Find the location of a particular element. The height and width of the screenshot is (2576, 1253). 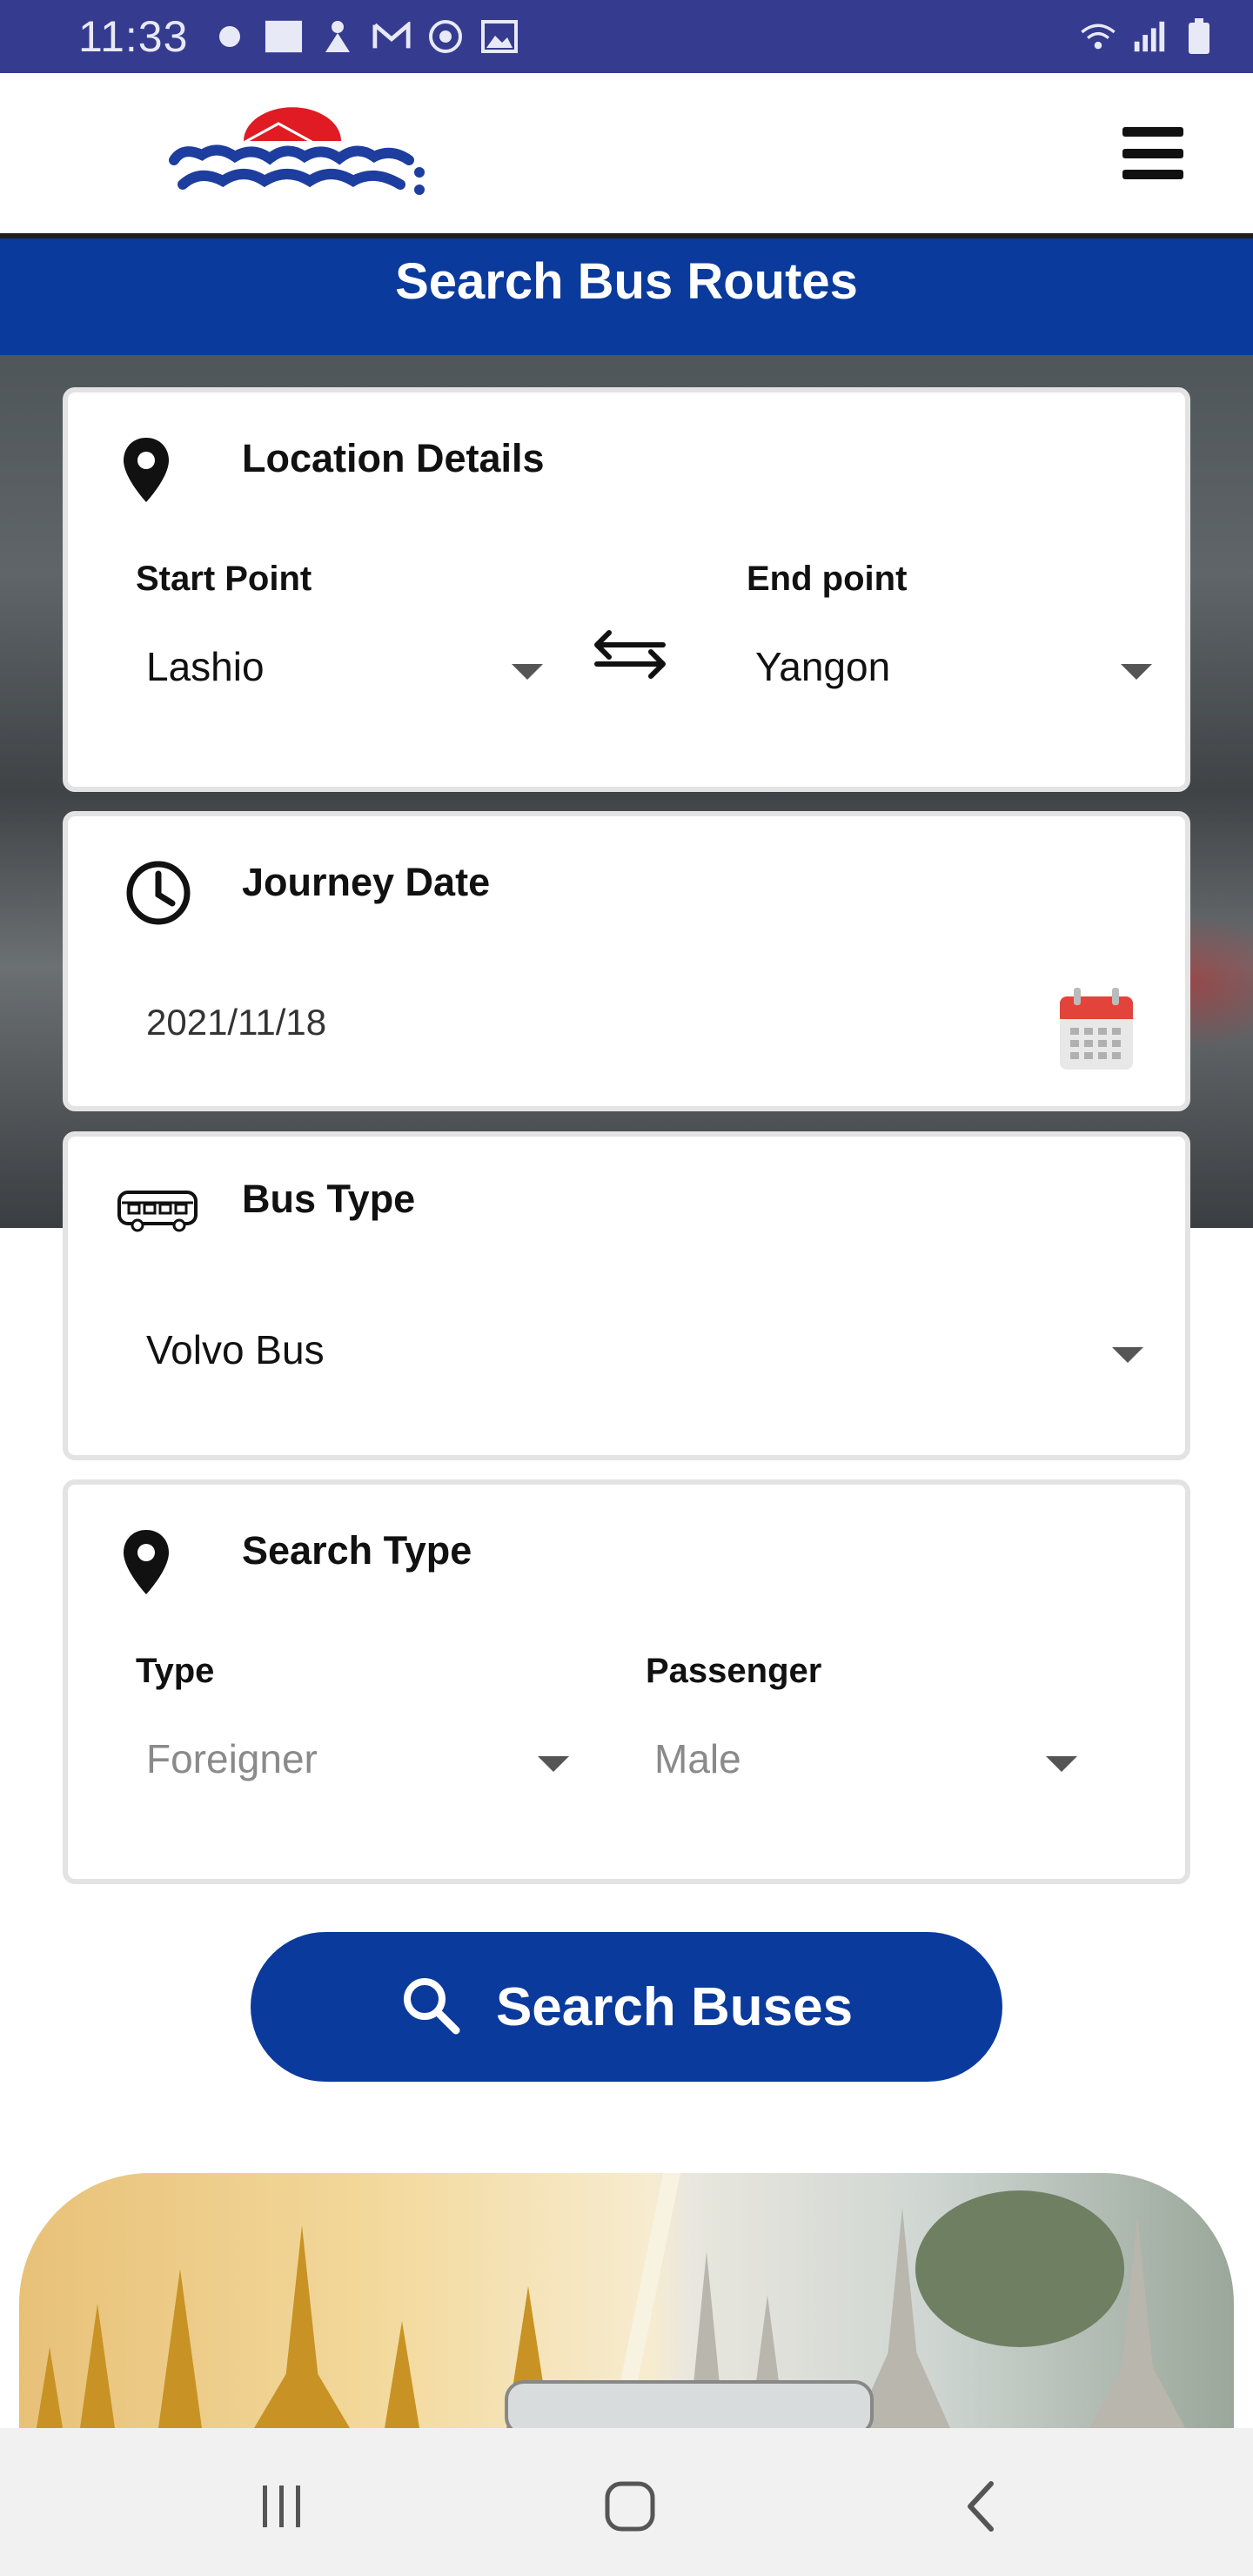

hamburger-menu-icon is located at coordinates (1152, 153).